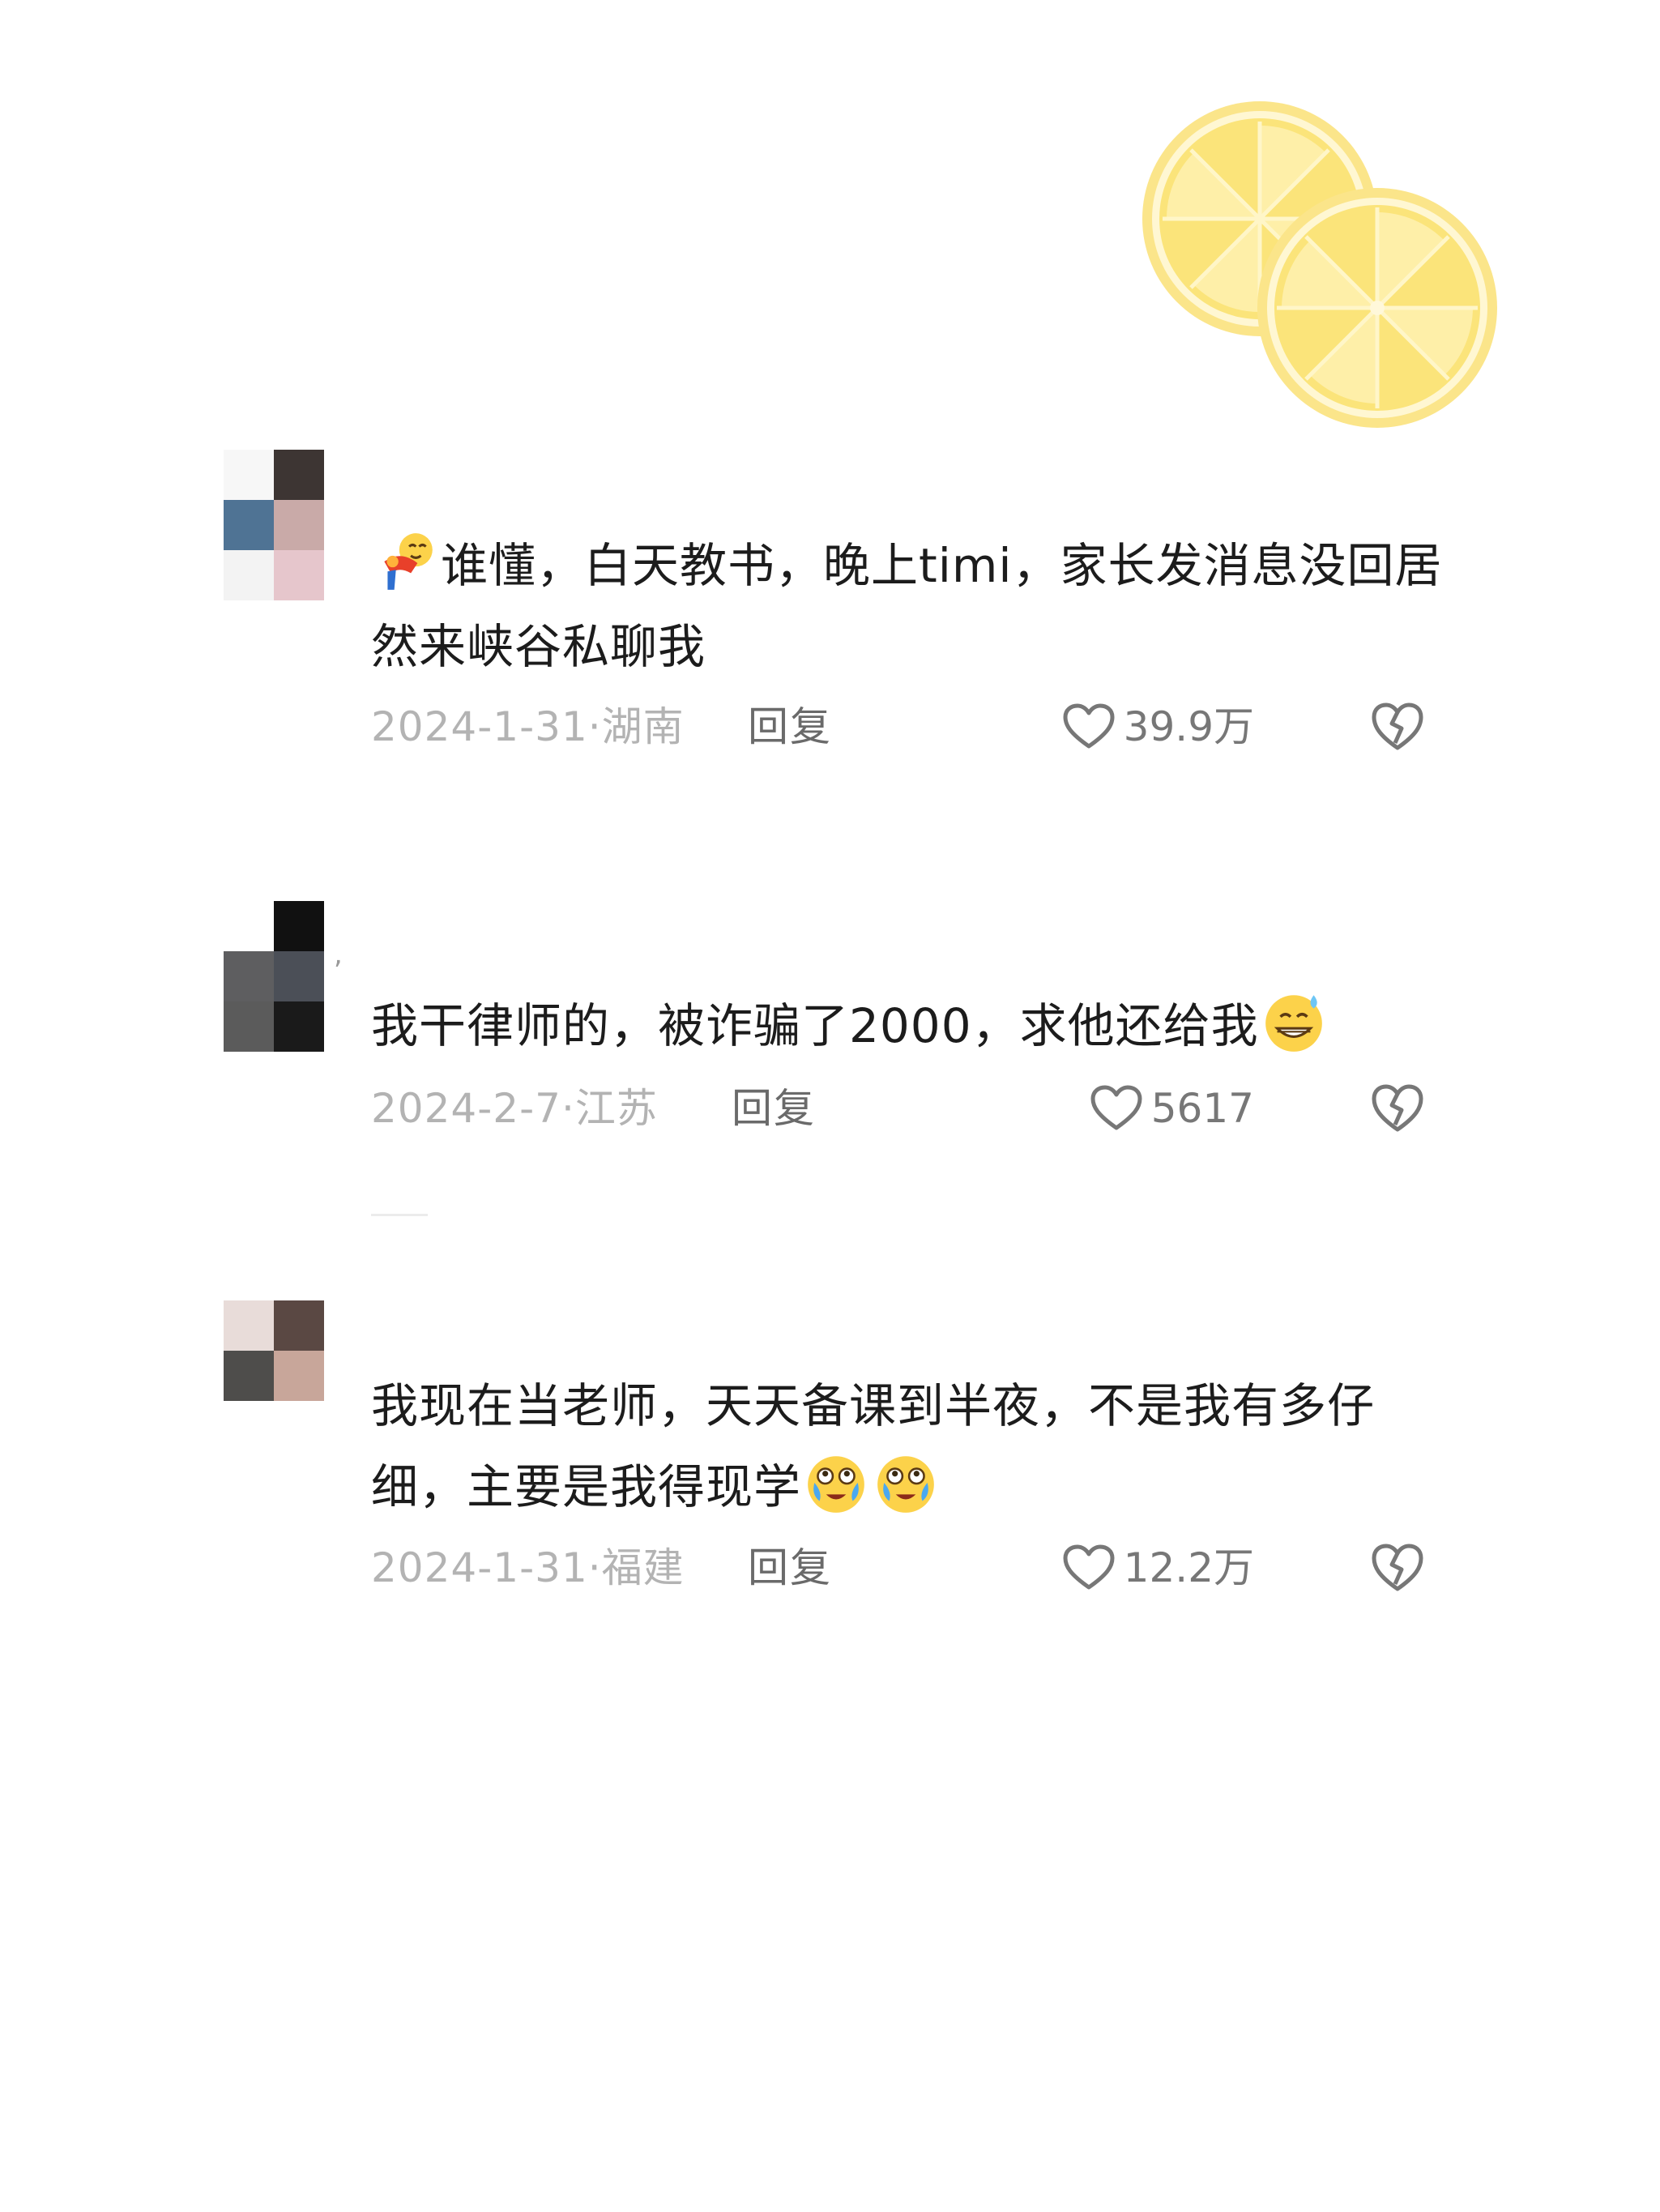 This screenshot has height=2212, width=1660. Describe the element at coordinates (1202, 1108) in the screenshot. I see `like-count: 5617` at that location.